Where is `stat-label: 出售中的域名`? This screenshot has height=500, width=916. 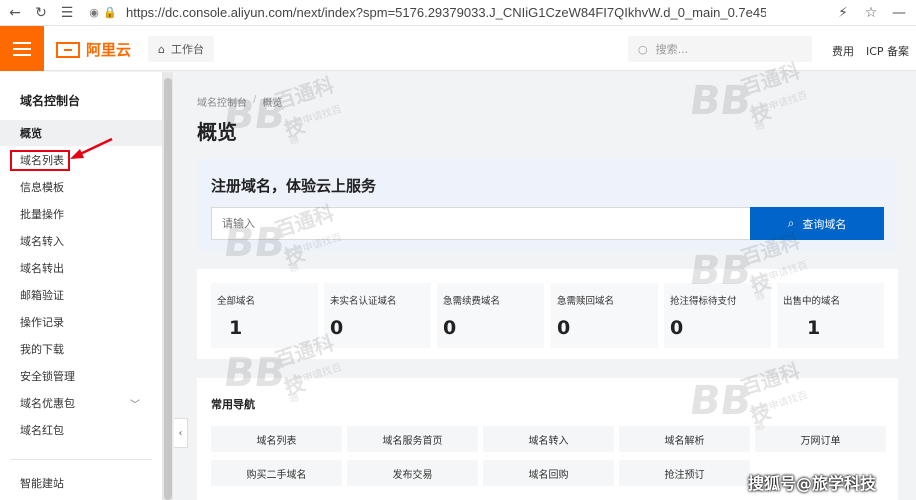 stat-label: 出售中的域名 is located at coordinates (812, 301).